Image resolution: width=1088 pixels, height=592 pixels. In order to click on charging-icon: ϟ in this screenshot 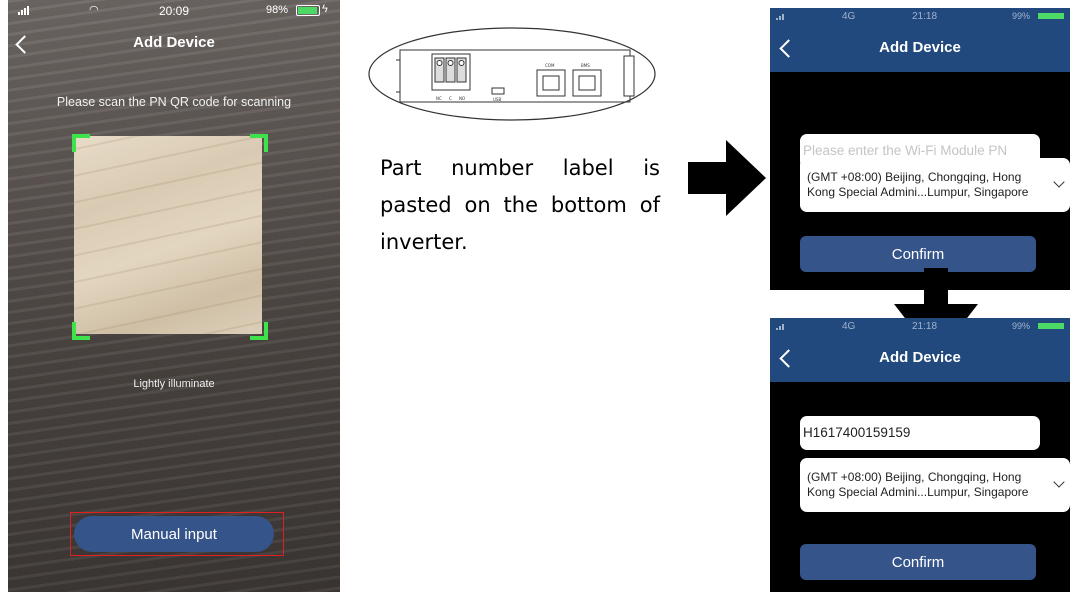, I will do `click(325, 9)`.